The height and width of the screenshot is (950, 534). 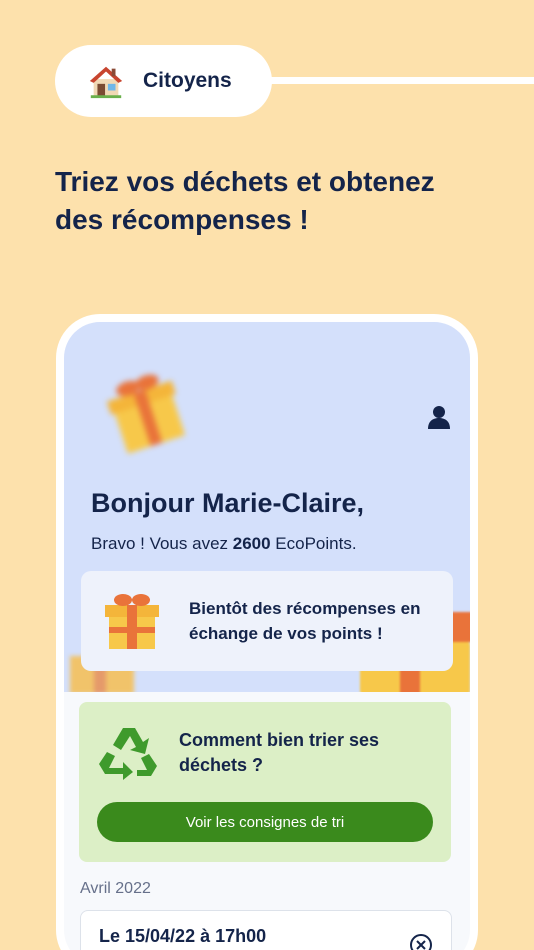 What do you see at coordinates (183, 936) in the screenshot?
I see `event-date: Le 15/04/22 à 17h00` at bounding box center [183, 936].